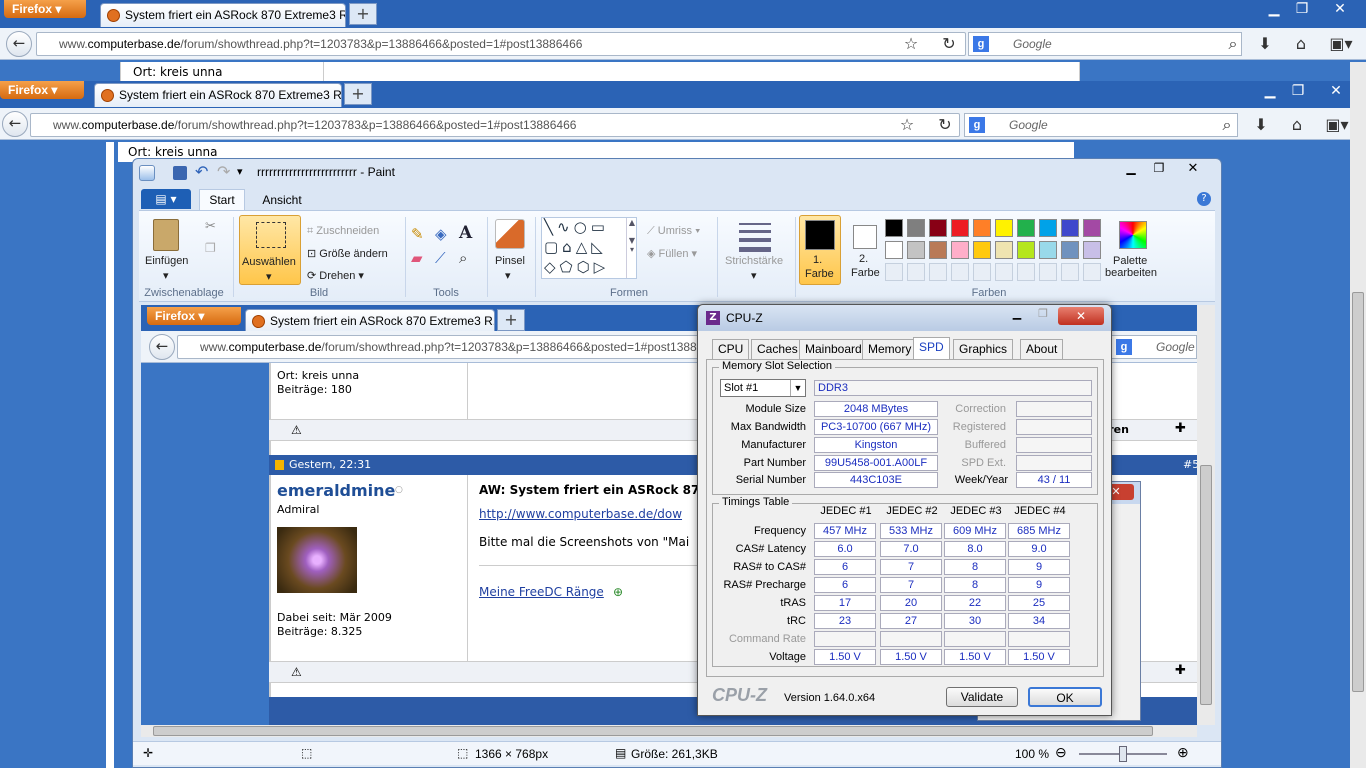  What do you see at coordinates (222, 200) in the screenshot?
I see `tab-start: Start` at bounding box center [222, 200].